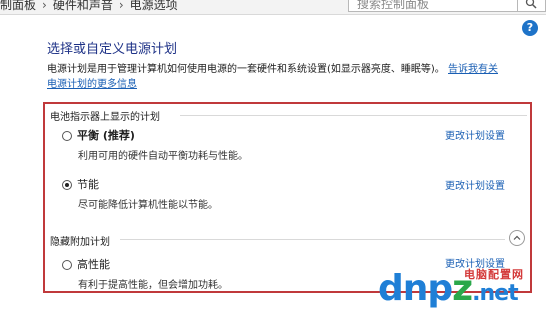 The height and width of the screenshot is (312, 546). Describe the element at coordinates (67, 185) in the screenshot. I see `radio-power-saver` at that location.